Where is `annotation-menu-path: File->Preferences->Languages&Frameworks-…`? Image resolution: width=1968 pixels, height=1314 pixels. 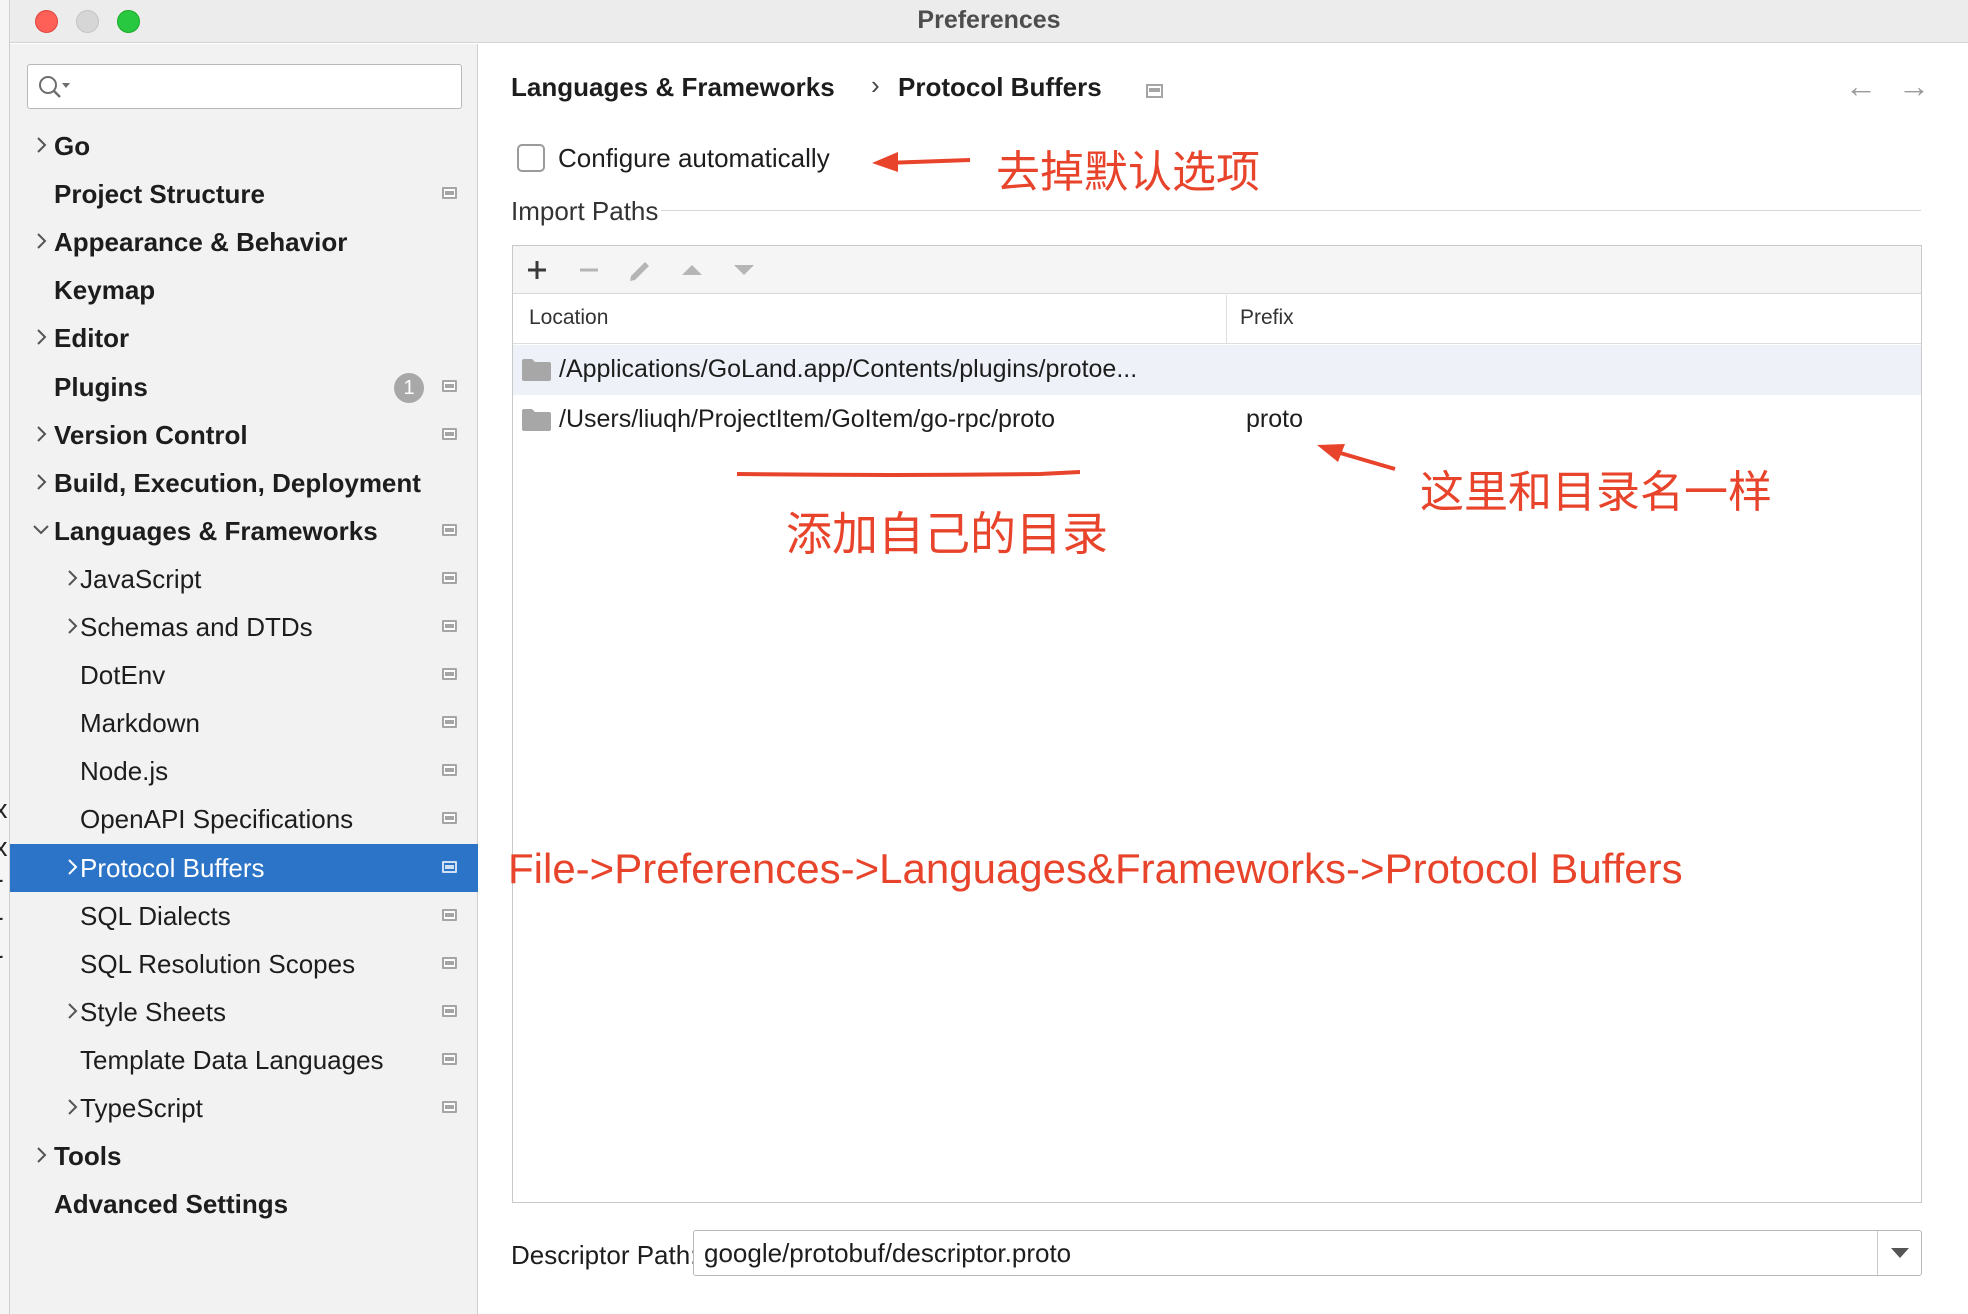 annotation-menu-path: File->Preferences->Languages&Frameworks-… is located at coordinates (1095, 868).